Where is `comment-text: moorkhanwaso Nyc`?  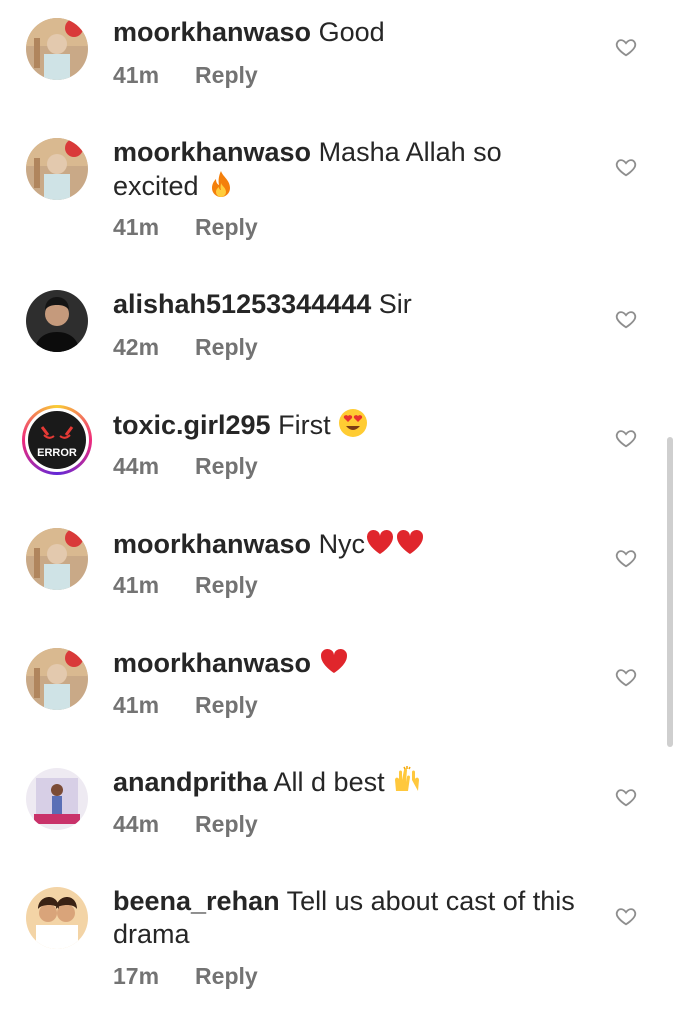 comment-text: moorkhanwaso Nyc is located at coordinates (353, 544).